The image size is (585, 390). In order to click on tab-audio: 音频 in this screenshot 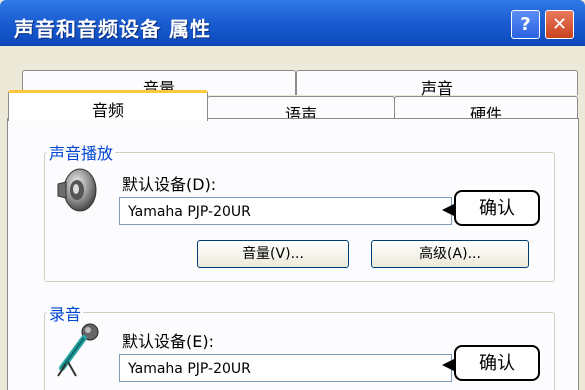, I will do `click(108, 105)`.